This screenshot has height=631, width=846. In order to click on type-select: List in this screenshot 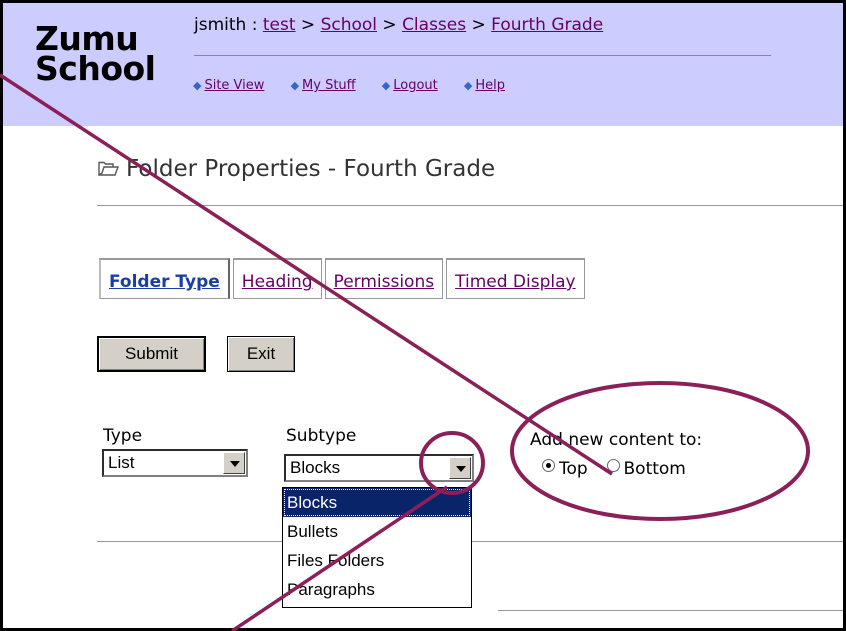, I will do `click(175, 463)`.